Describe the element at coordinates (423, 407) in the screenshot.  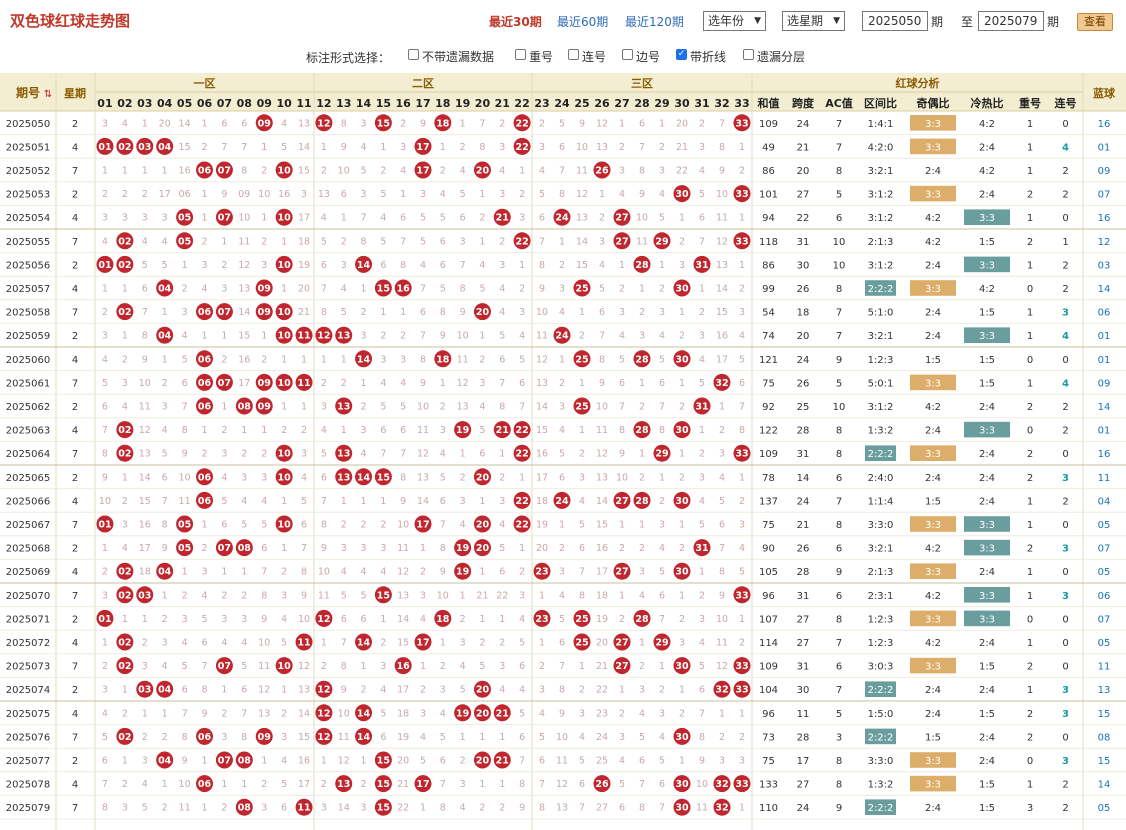
I see `omission-cell: 10` at that location.